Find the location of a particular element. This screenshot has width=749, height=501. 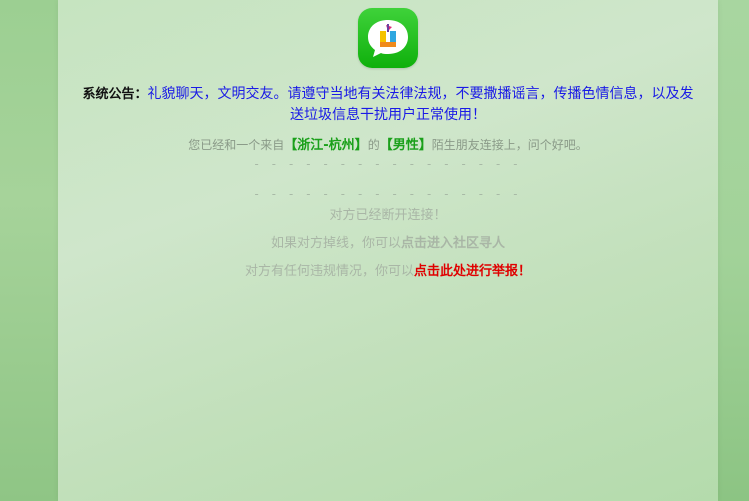

right-background-strip is located at coordinates (733, 250).